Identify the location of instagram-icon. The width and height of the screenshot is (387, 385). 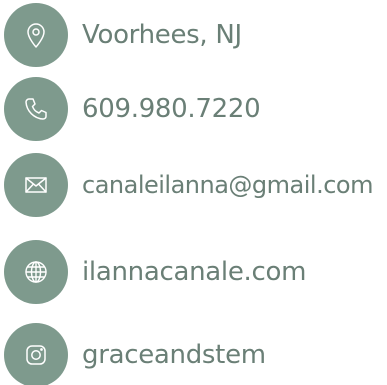
(36, 354).